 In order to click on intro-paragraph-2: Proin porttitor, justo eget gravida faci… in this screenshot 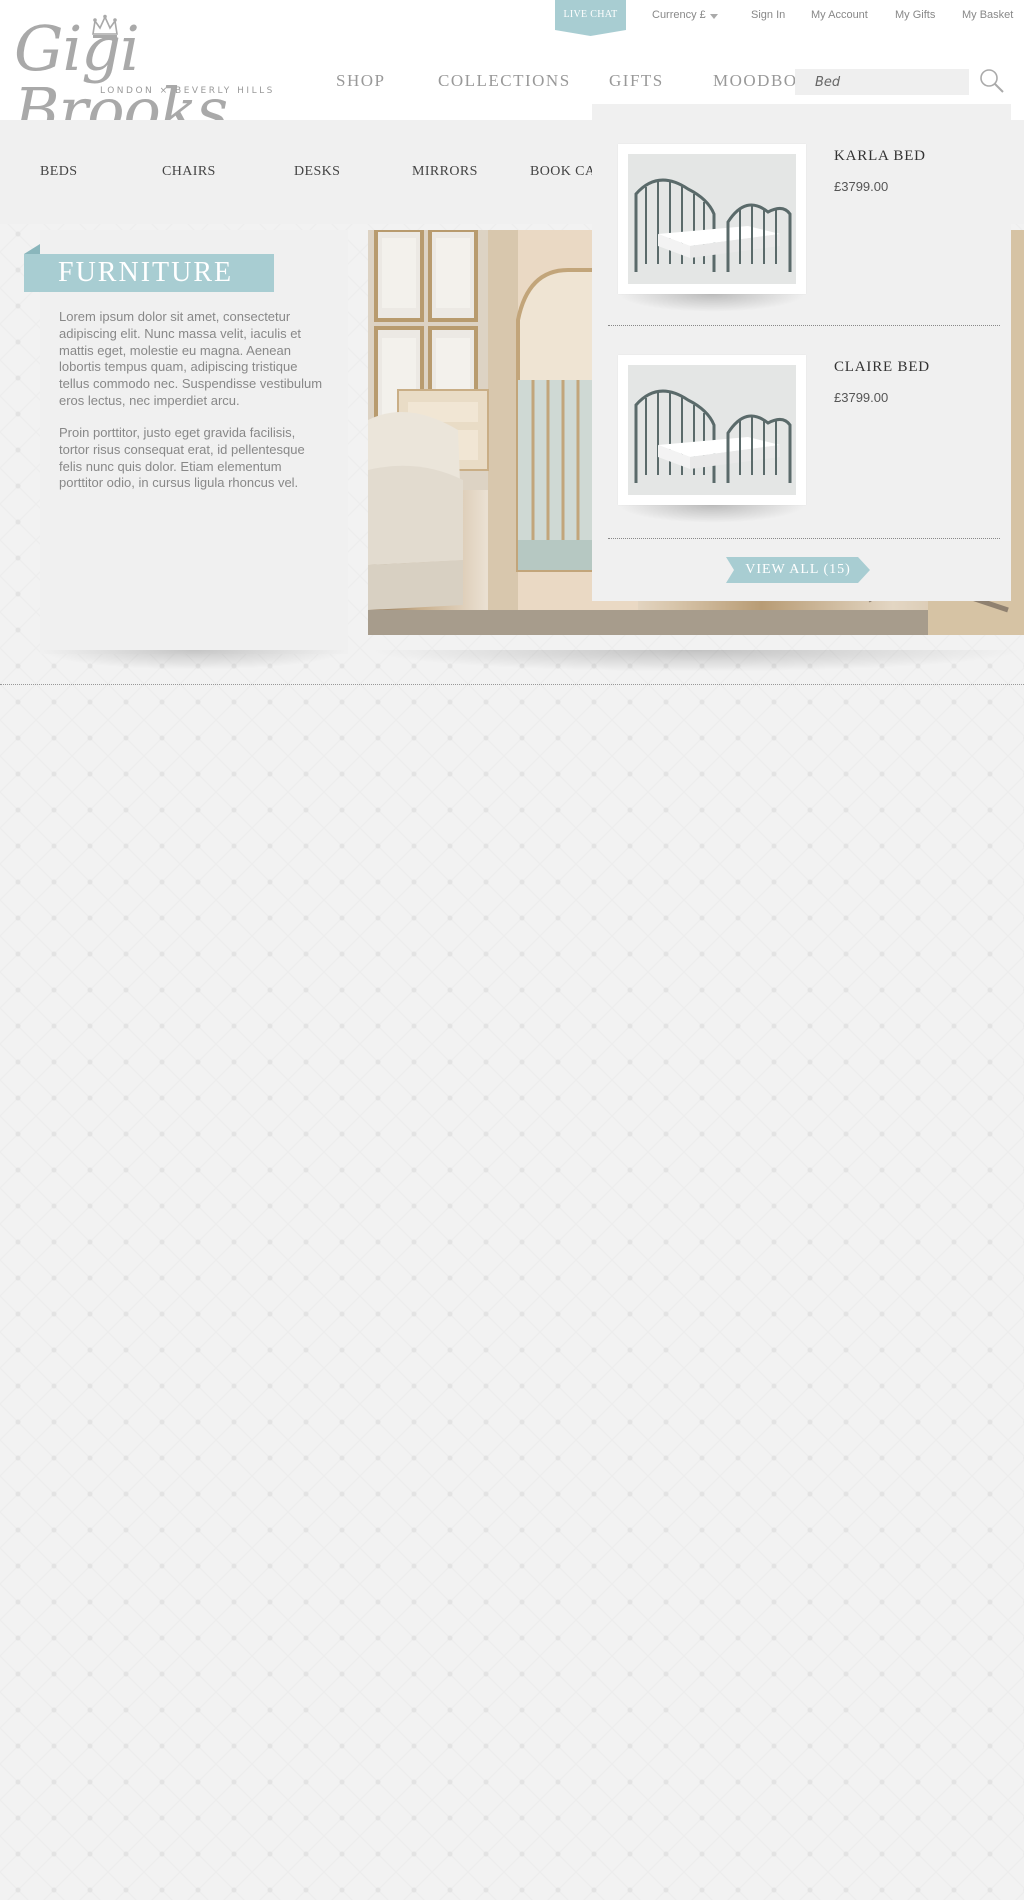, I will do `click(182, 458)`.